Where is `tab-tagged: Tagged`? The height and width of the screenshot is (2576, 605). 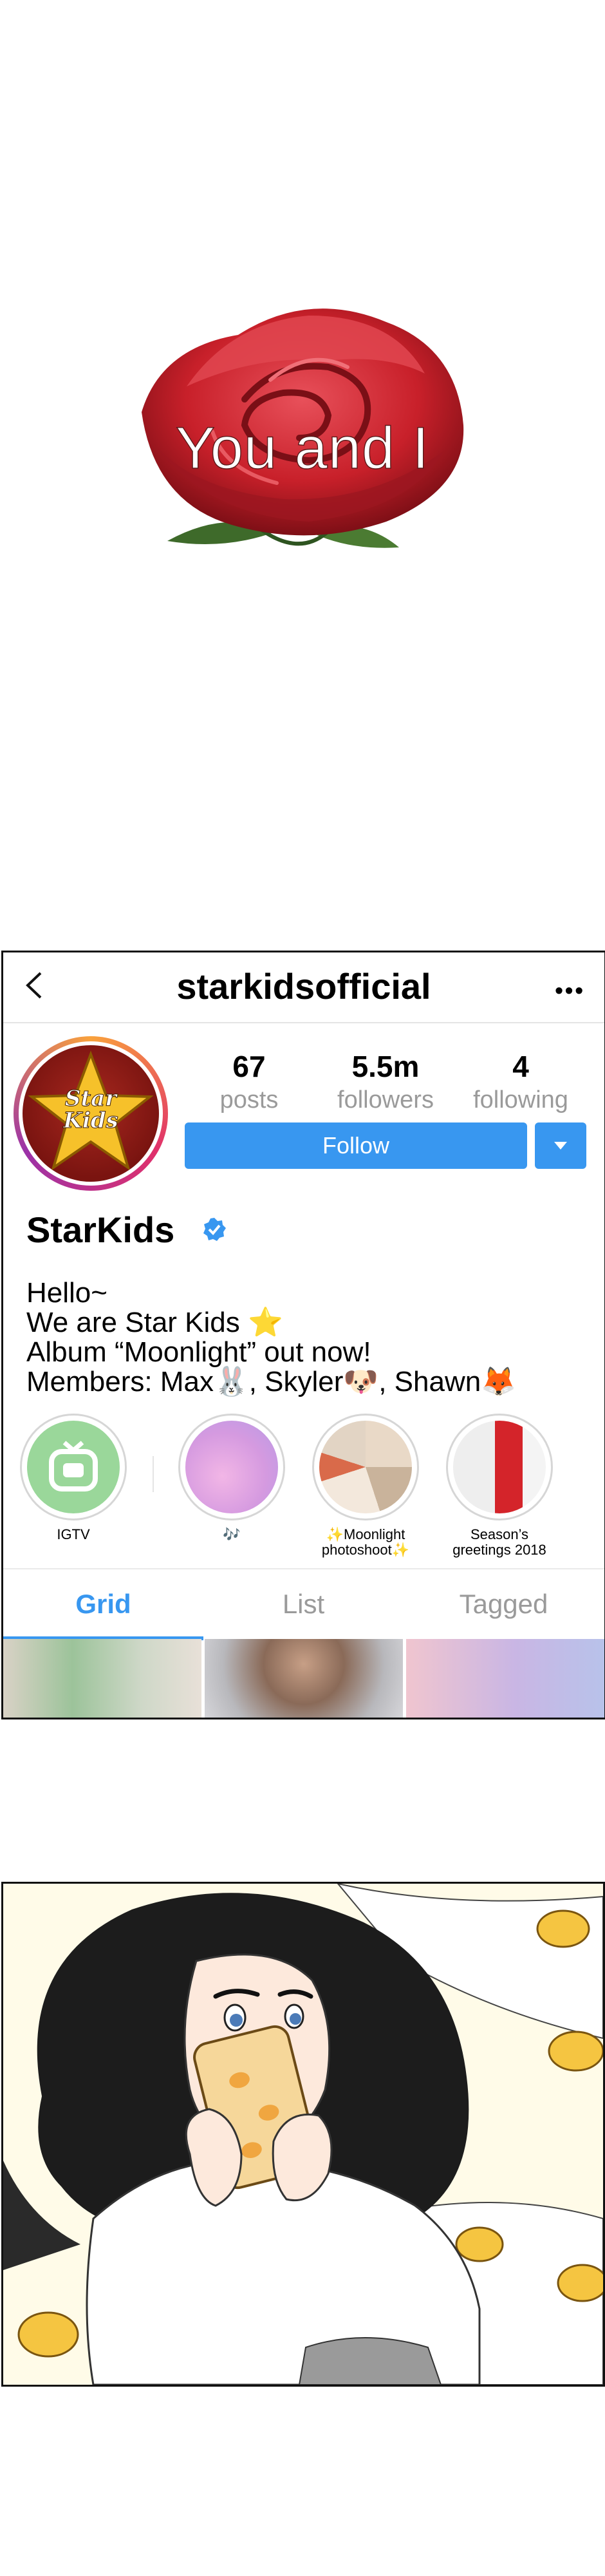
tab-tagged: Tagged is located at coordinates (504, 1605).